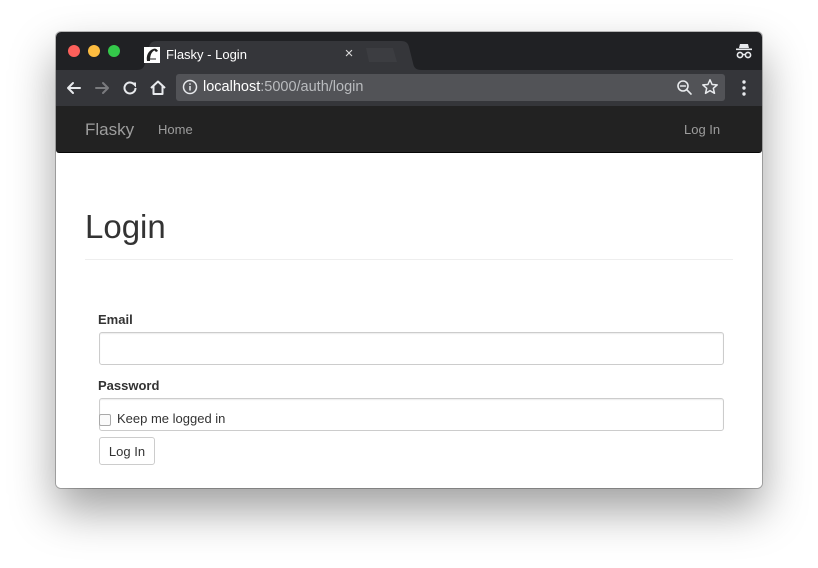  I want to click on browser-toolbar: localhost:5000/auth/login, so click(409, 88).